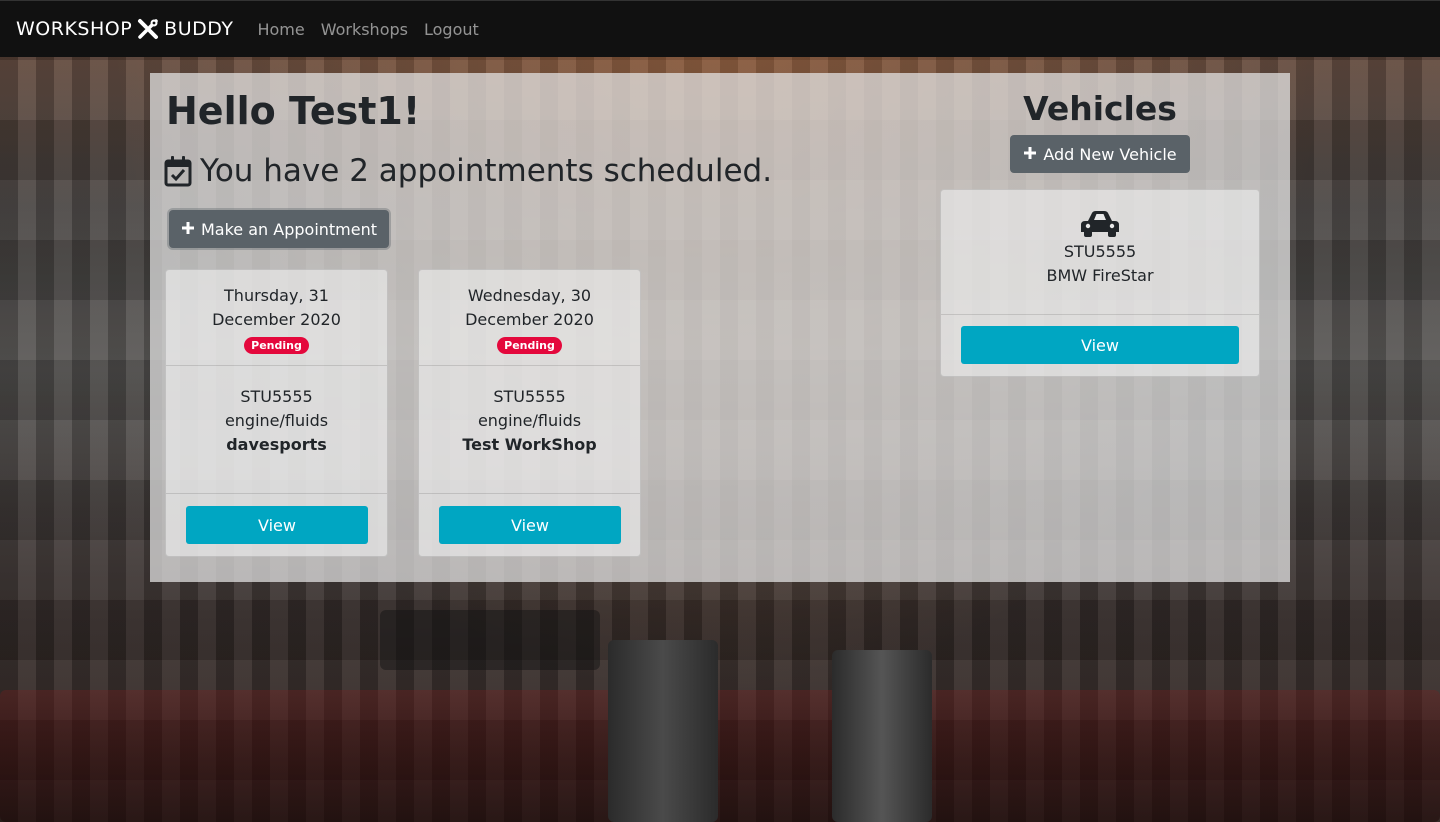  I want to click on greeting-prefix: Hello, so click(227, 111).